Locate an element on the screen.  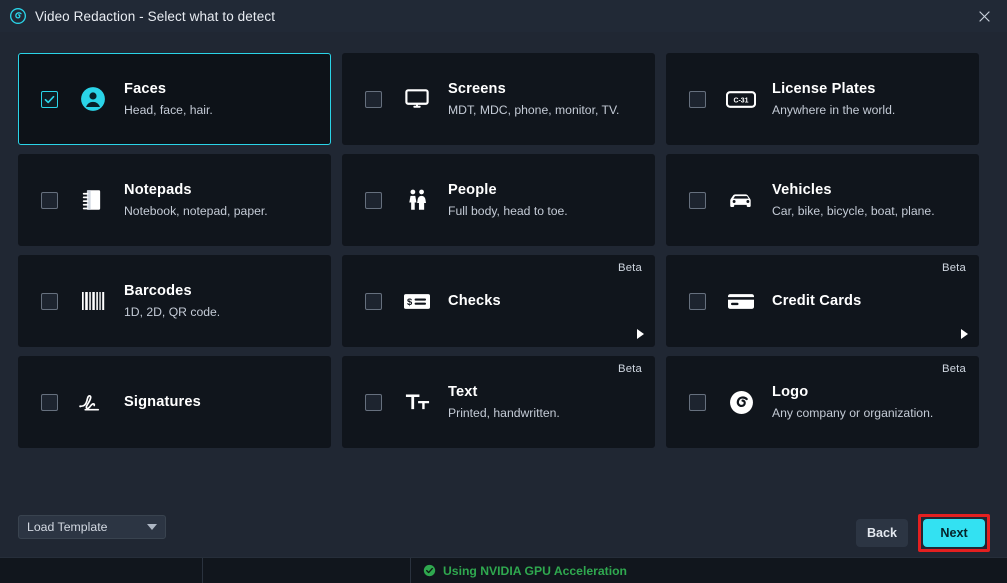
gpu-acceleration-text: Using NVIDIA GPU Acceleration is located at coordinates (535, 570).